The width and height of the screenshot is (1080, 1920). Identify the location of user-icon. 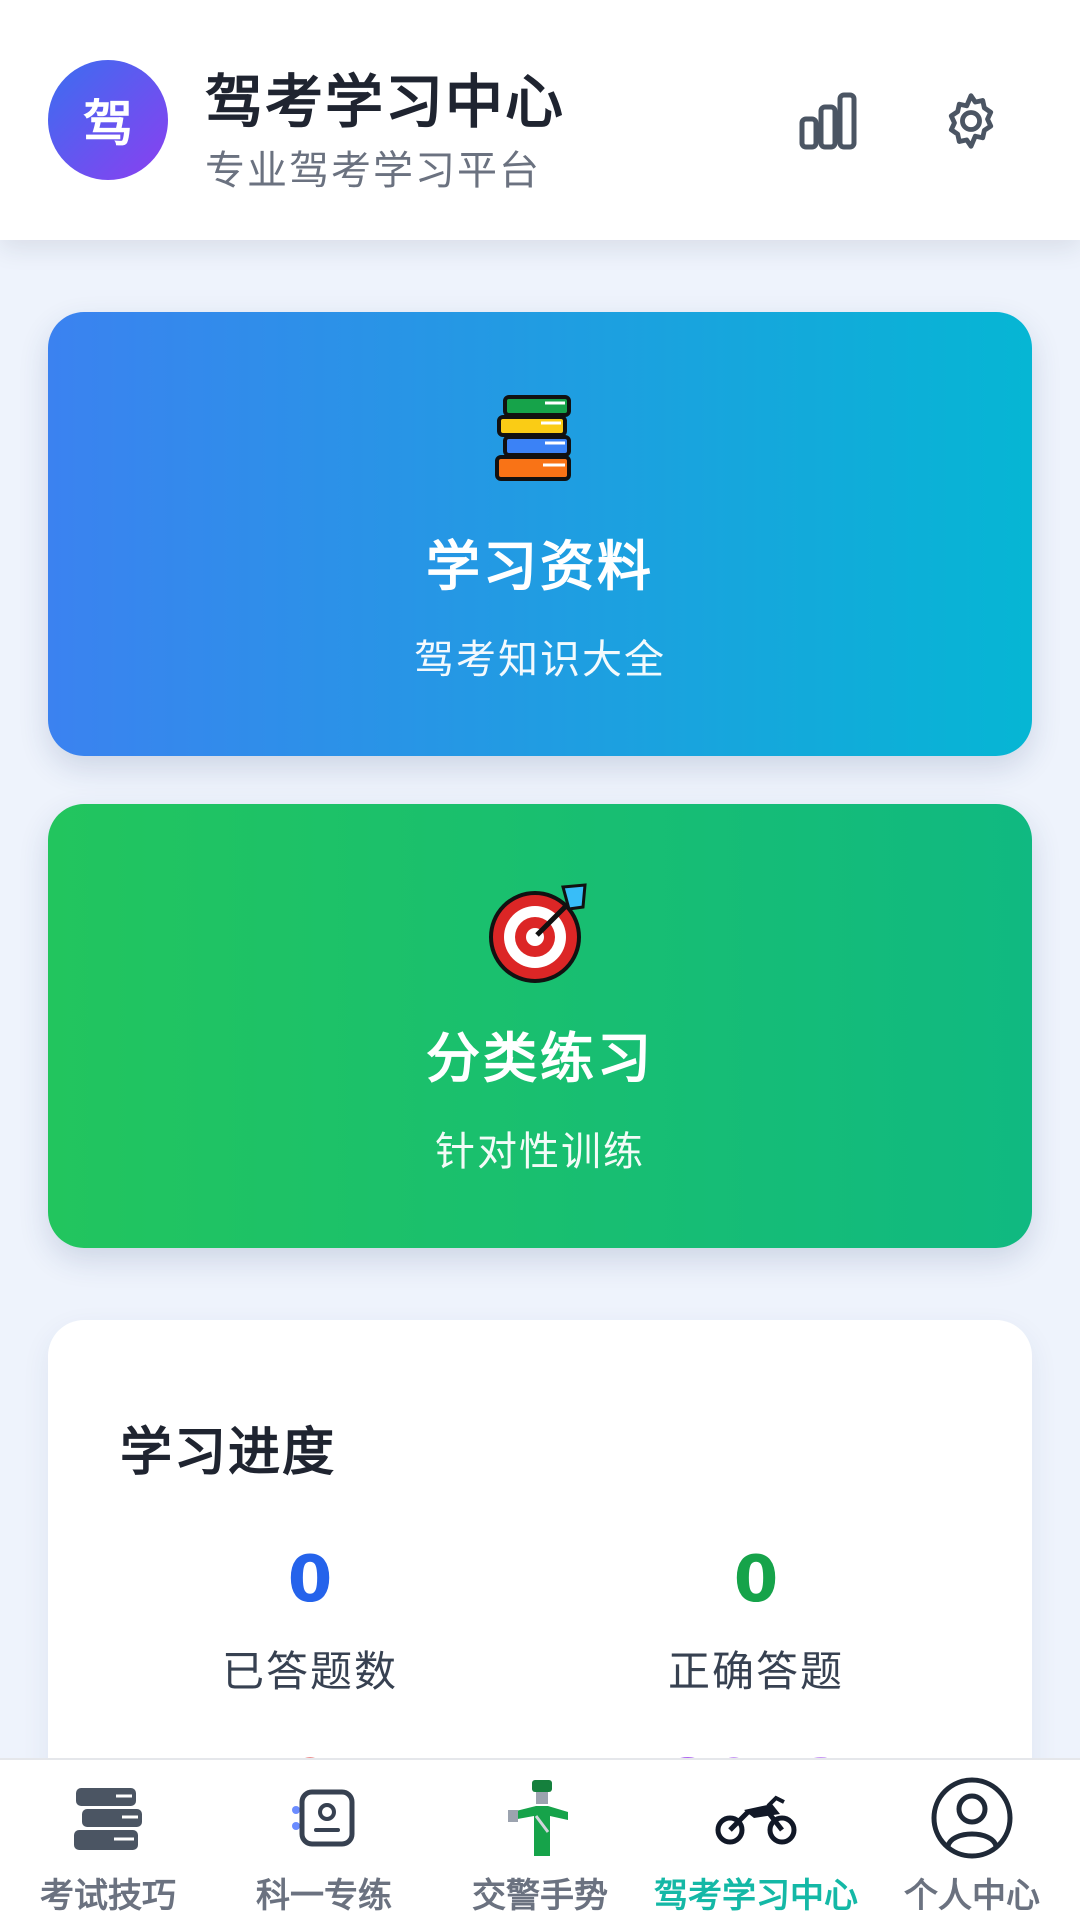
(972, 1818).